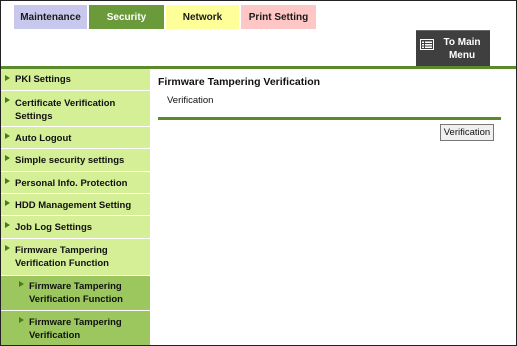 This screenshot has width=517, height=346. Describe the element at coordinates (34, 116) in the screenshot. I see `sidebar-item-label-line2: Settings` at that location.